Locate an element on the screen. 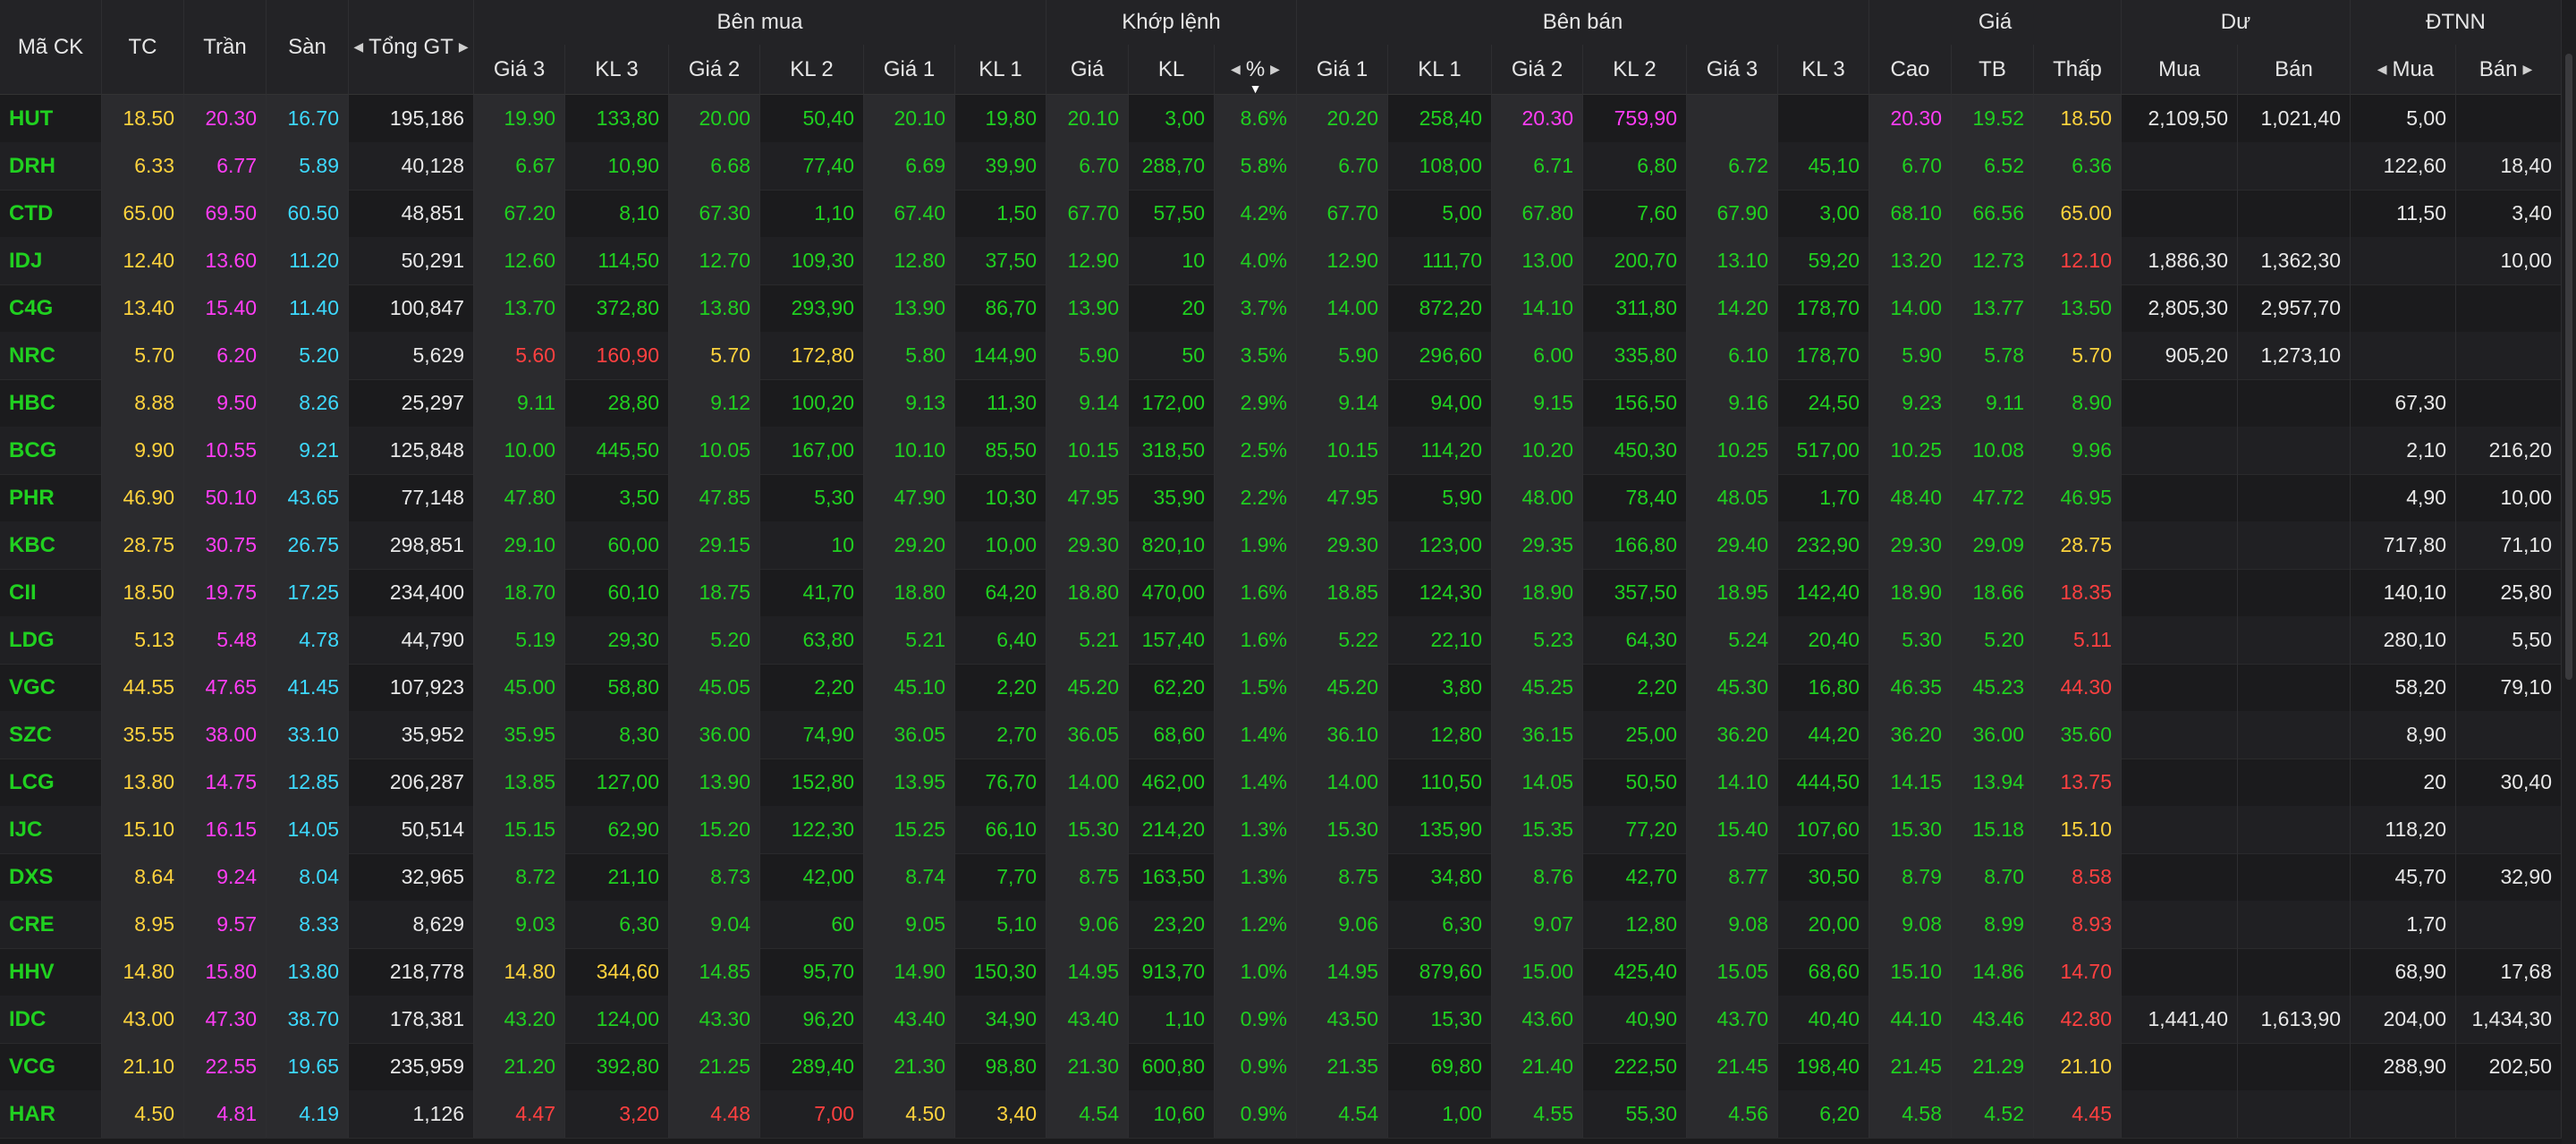  col-gia-thap-header: Thấp is located at coordinates (2078, 70).